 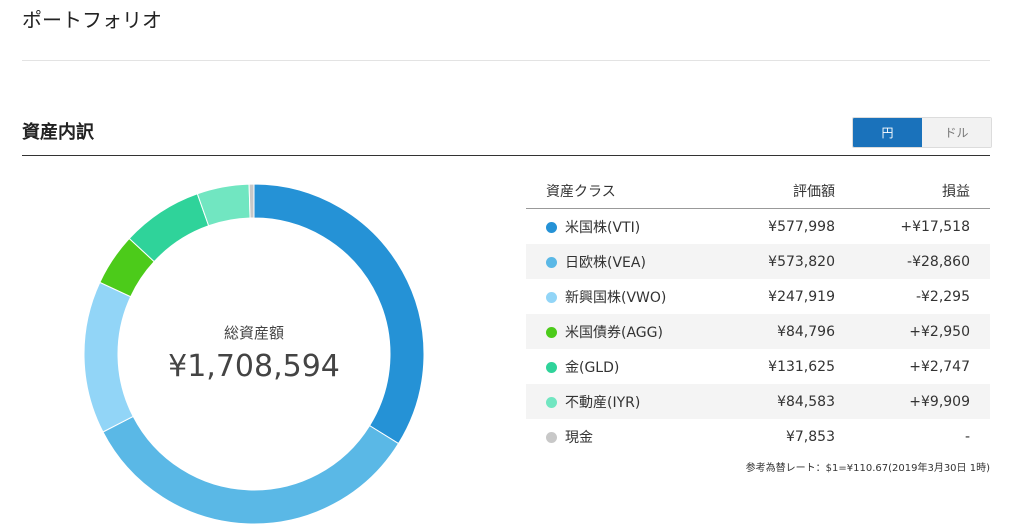 I want to click on header-valuation: 評価額, so click(x=789, y=191).